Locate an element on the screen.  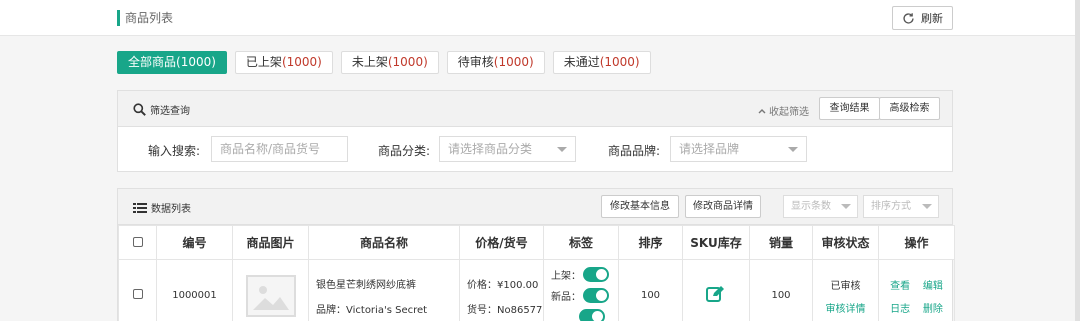
delete-link: 删除 is located at coordinates (933, 309).